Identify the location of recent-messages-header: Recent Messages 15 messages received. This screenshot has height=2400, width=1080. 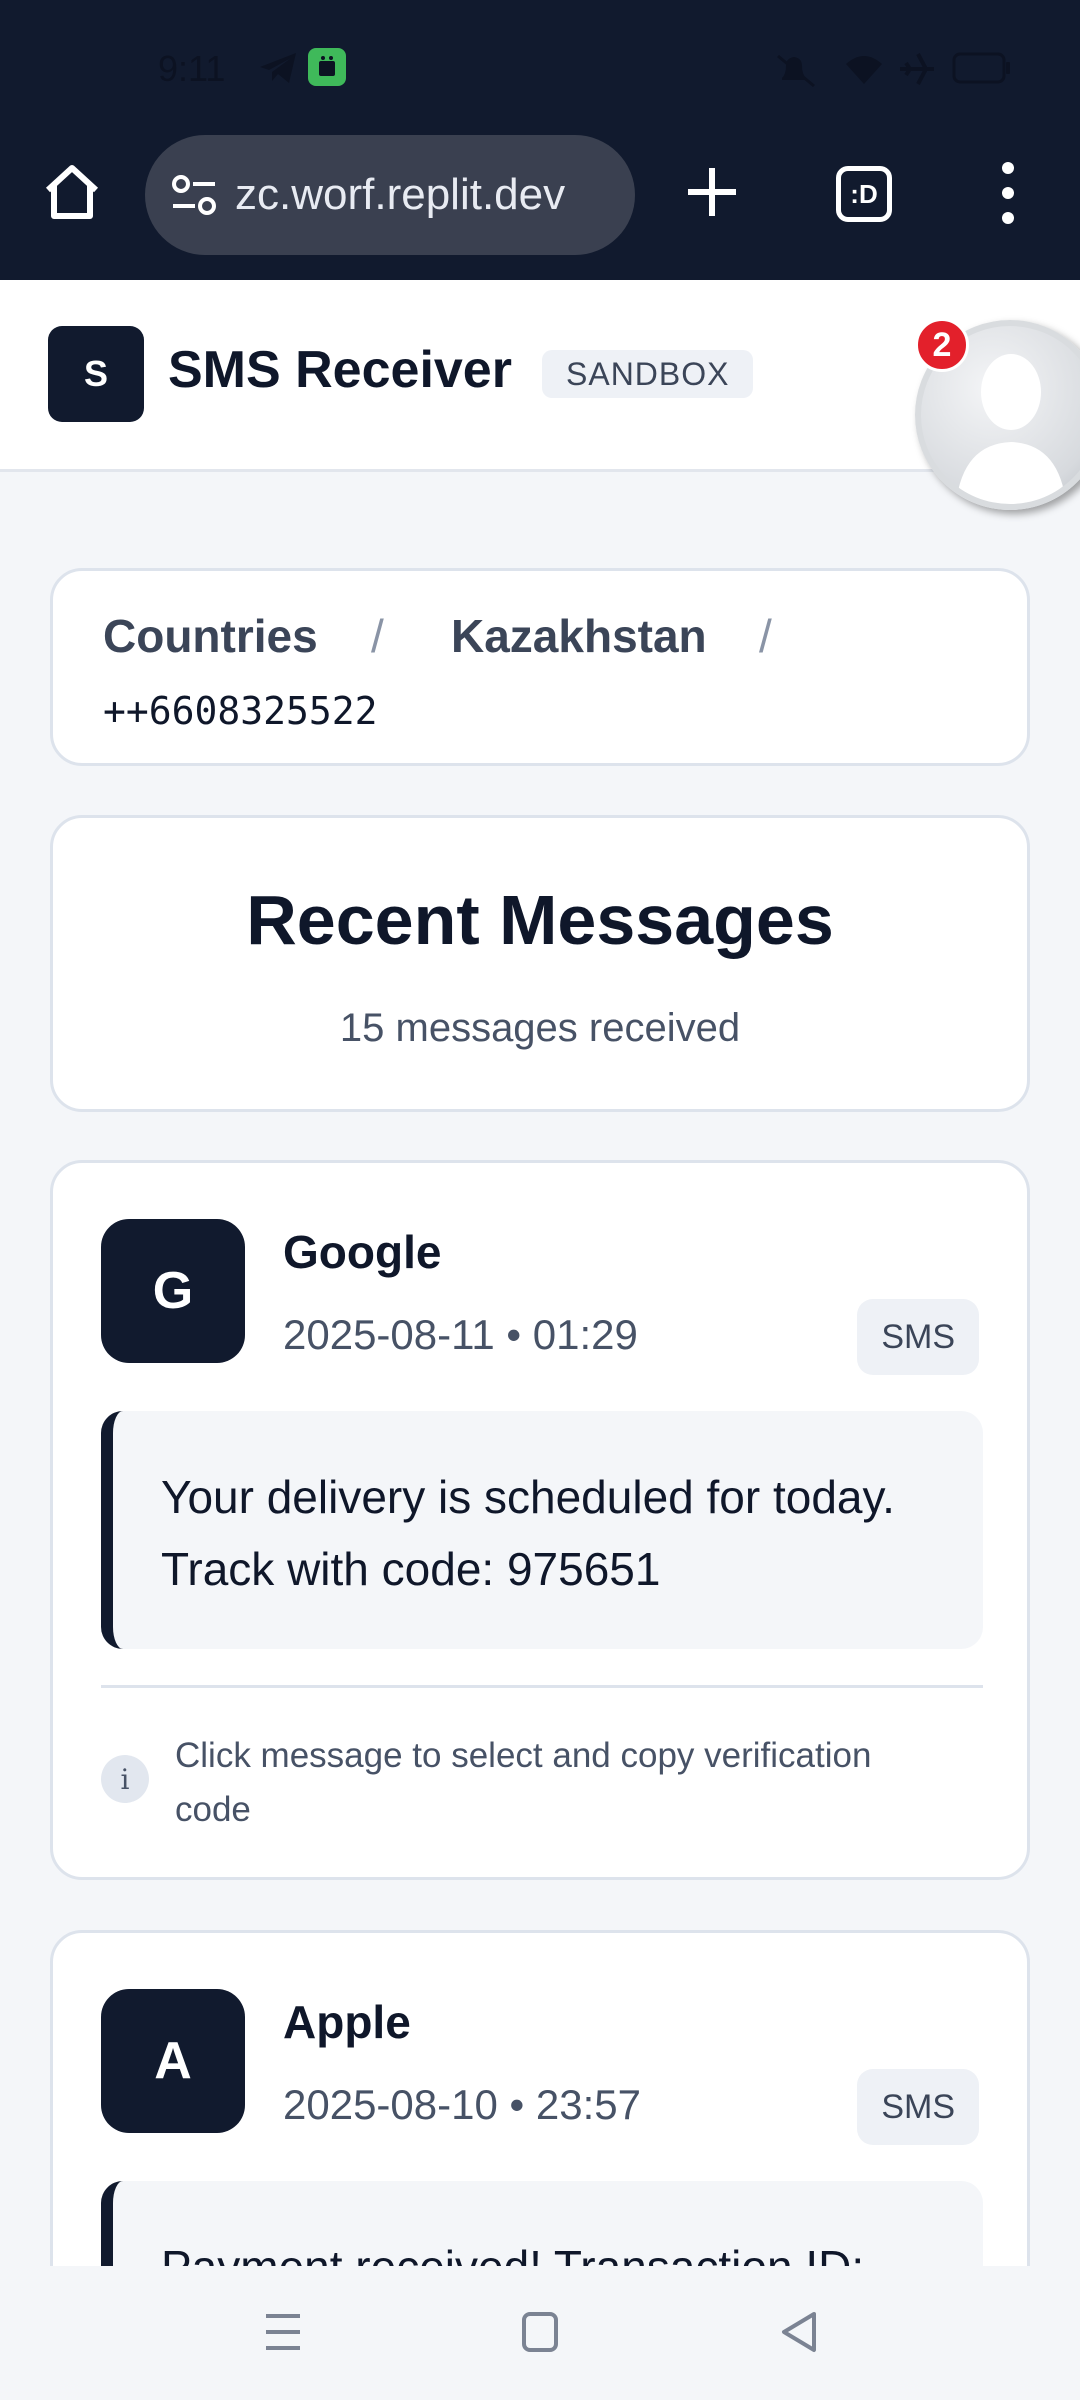
(540, 963).